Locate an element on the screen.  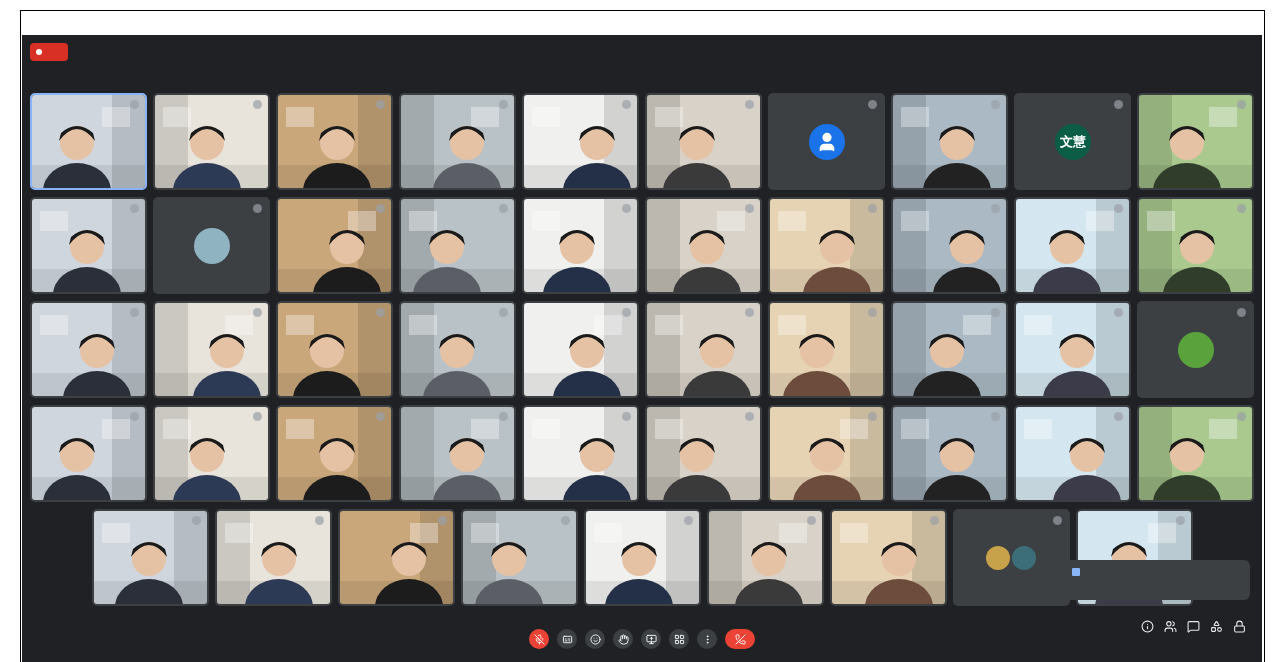
video-tile: 文慧 is located at coordinates (1072, 141).